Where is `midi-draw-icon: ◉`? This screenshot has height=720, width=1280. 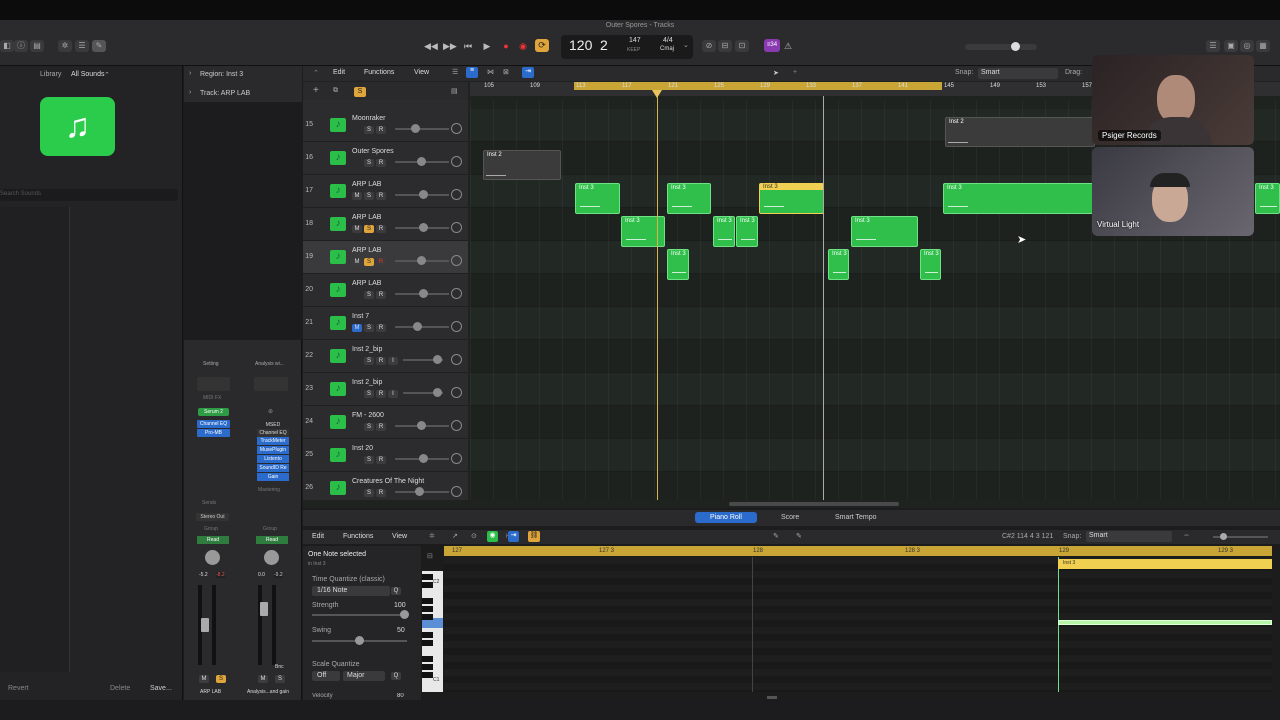 midi-draw-icon: ◉ is located at coordinates (492, 536).